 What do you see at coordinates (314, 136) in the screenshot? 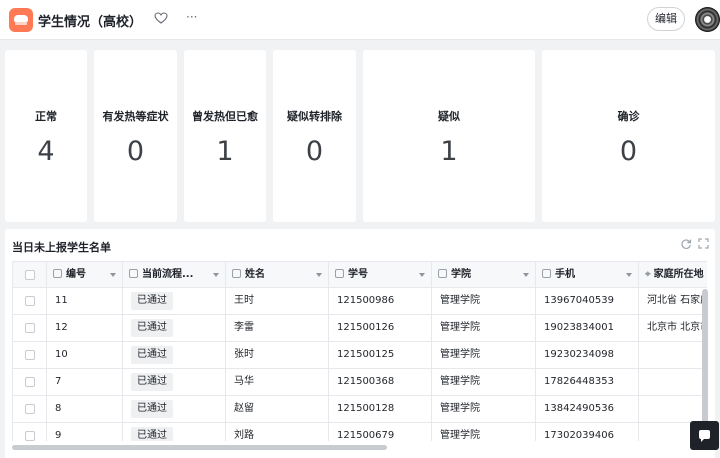
I see `stat-card-suspected-excluded: 疑似转排除 0` at bounding box center [314, 136].